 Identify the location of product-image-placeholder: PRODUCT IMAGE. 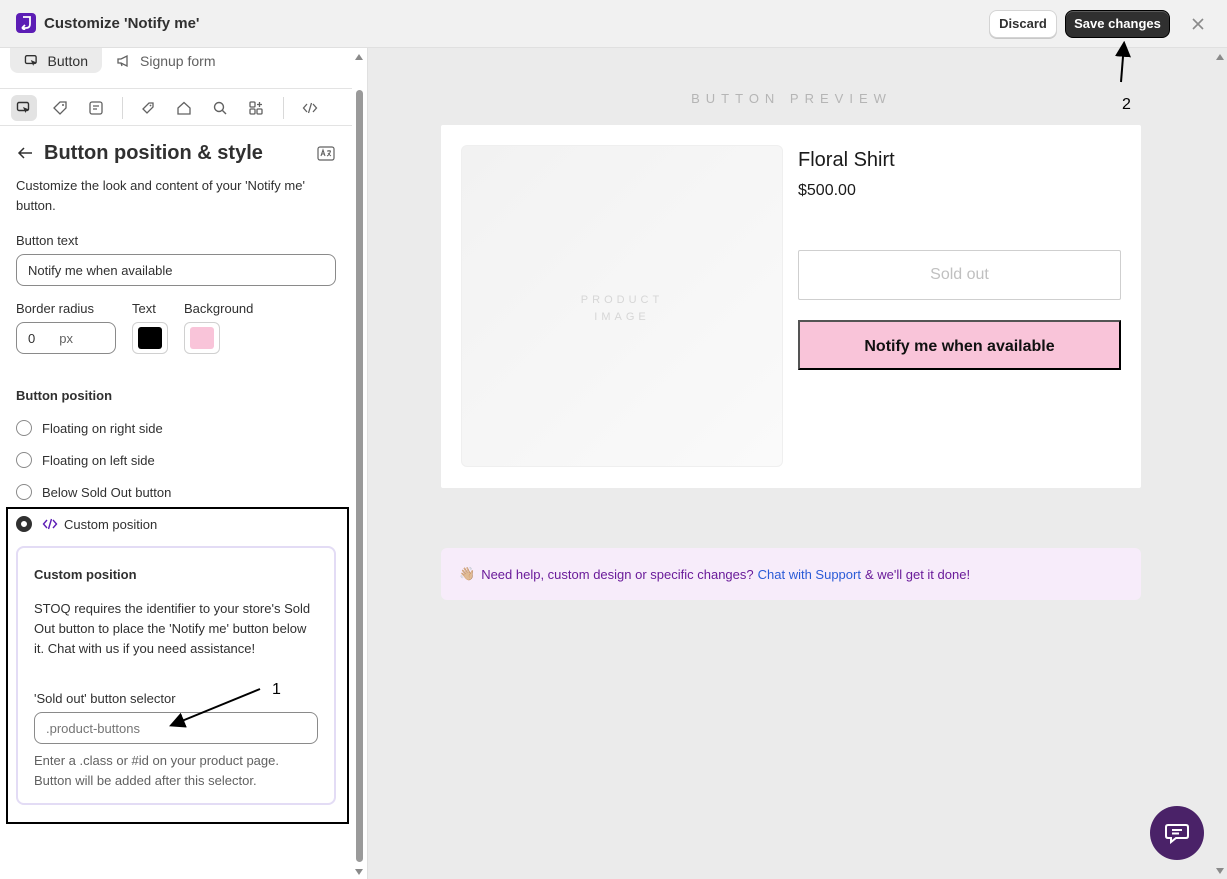
(622, 306).